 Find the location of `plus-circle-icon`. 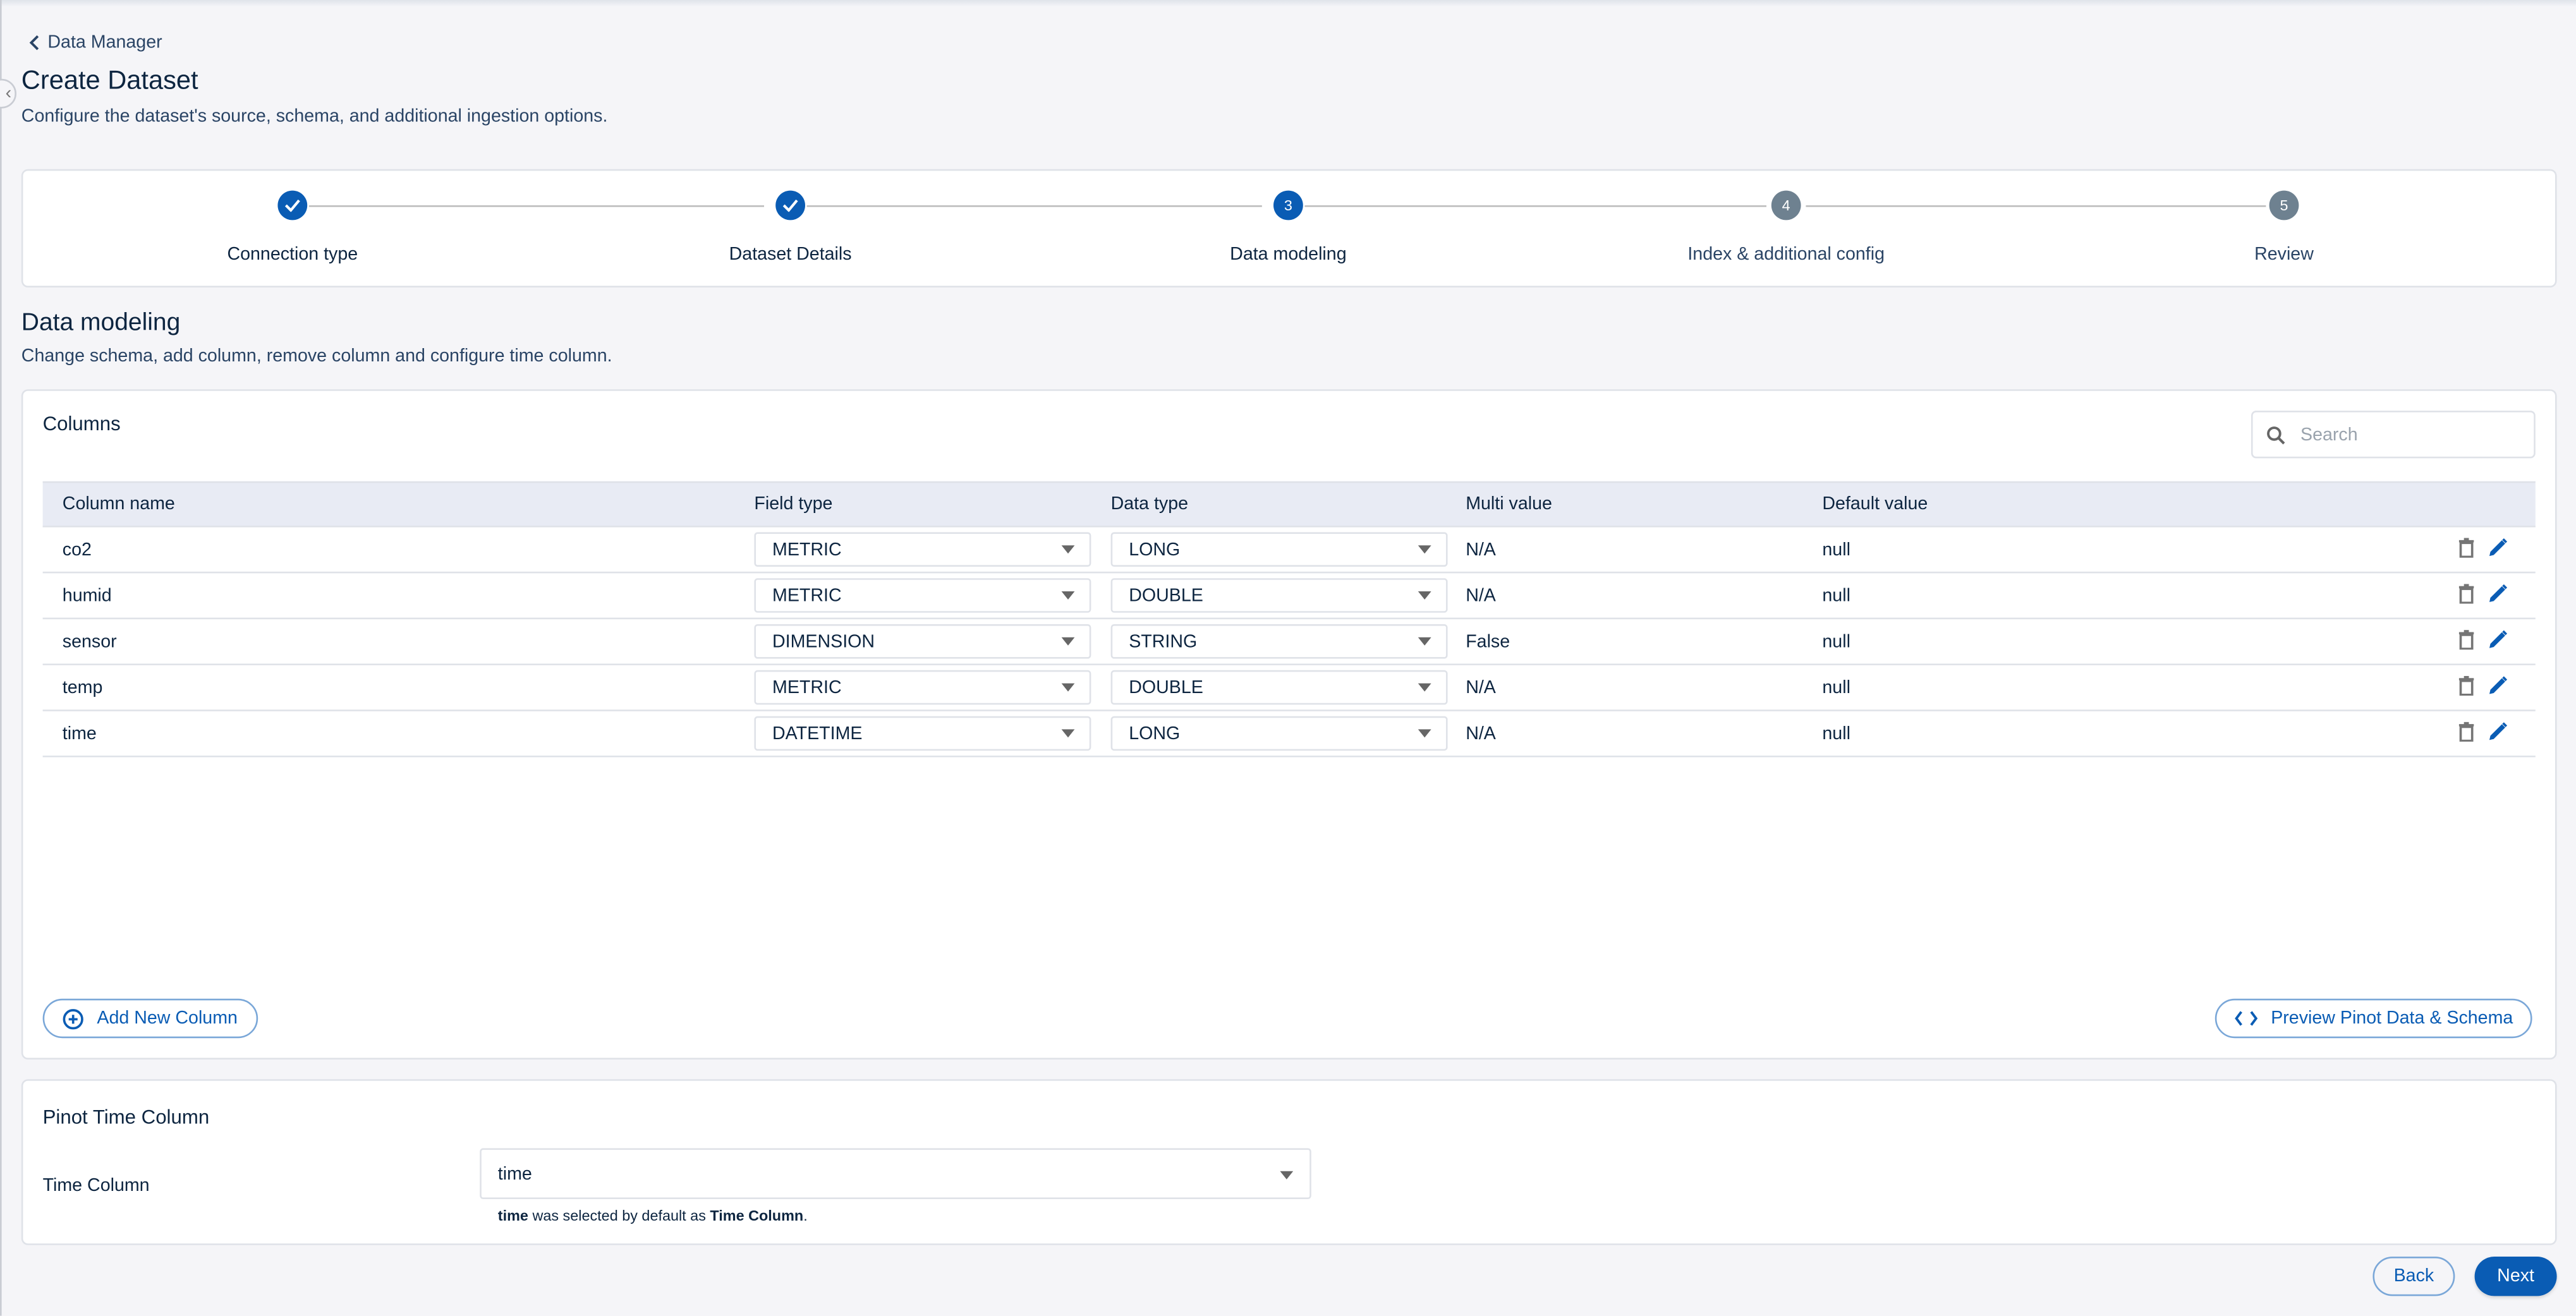

plus-circle-icon is located at coordinates (73, 1018).